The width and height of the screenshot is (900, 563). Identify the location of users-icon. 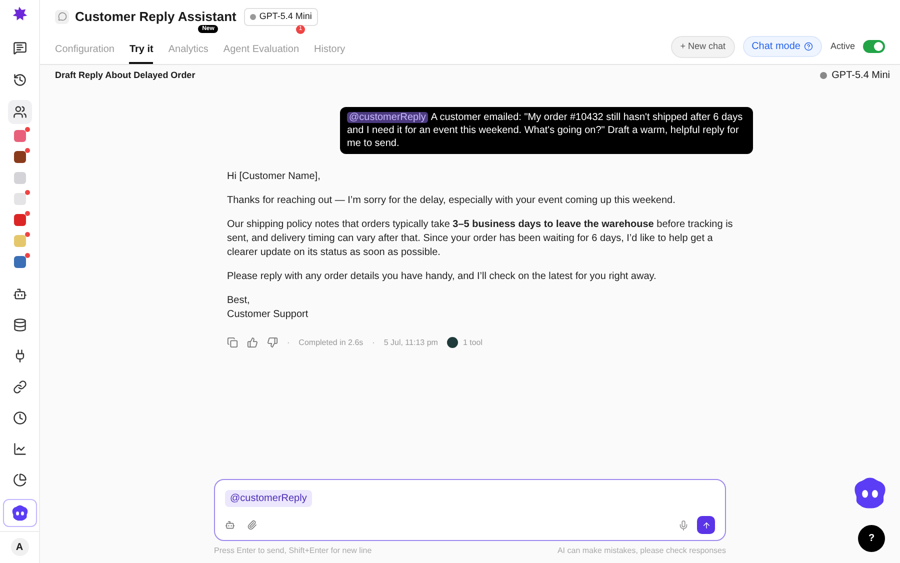
(19, 112).